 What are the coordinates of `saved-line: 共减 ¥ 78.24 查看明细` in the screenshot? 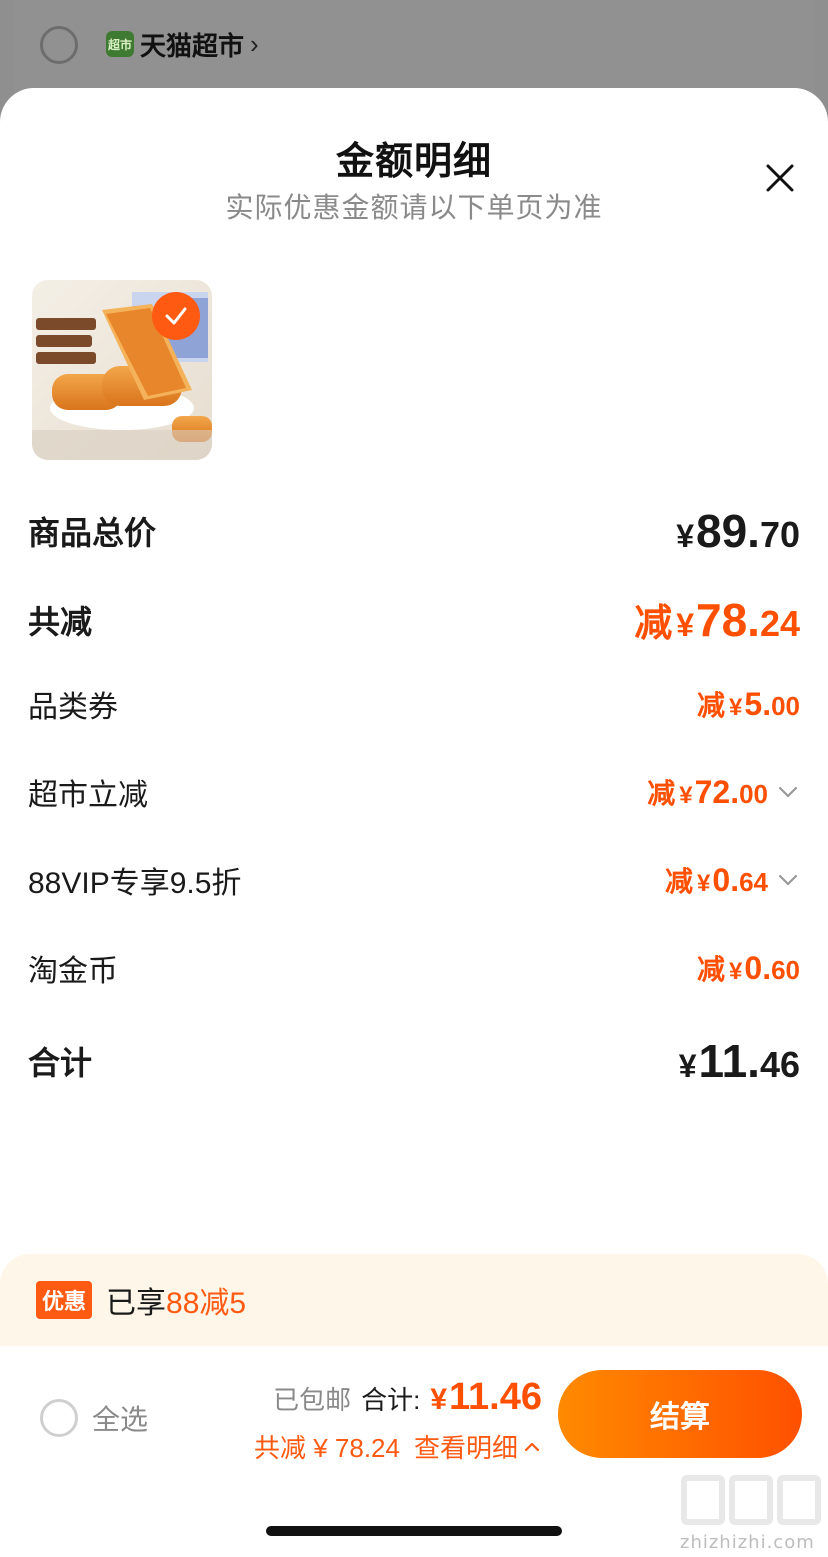 It's located at (398, 1446).